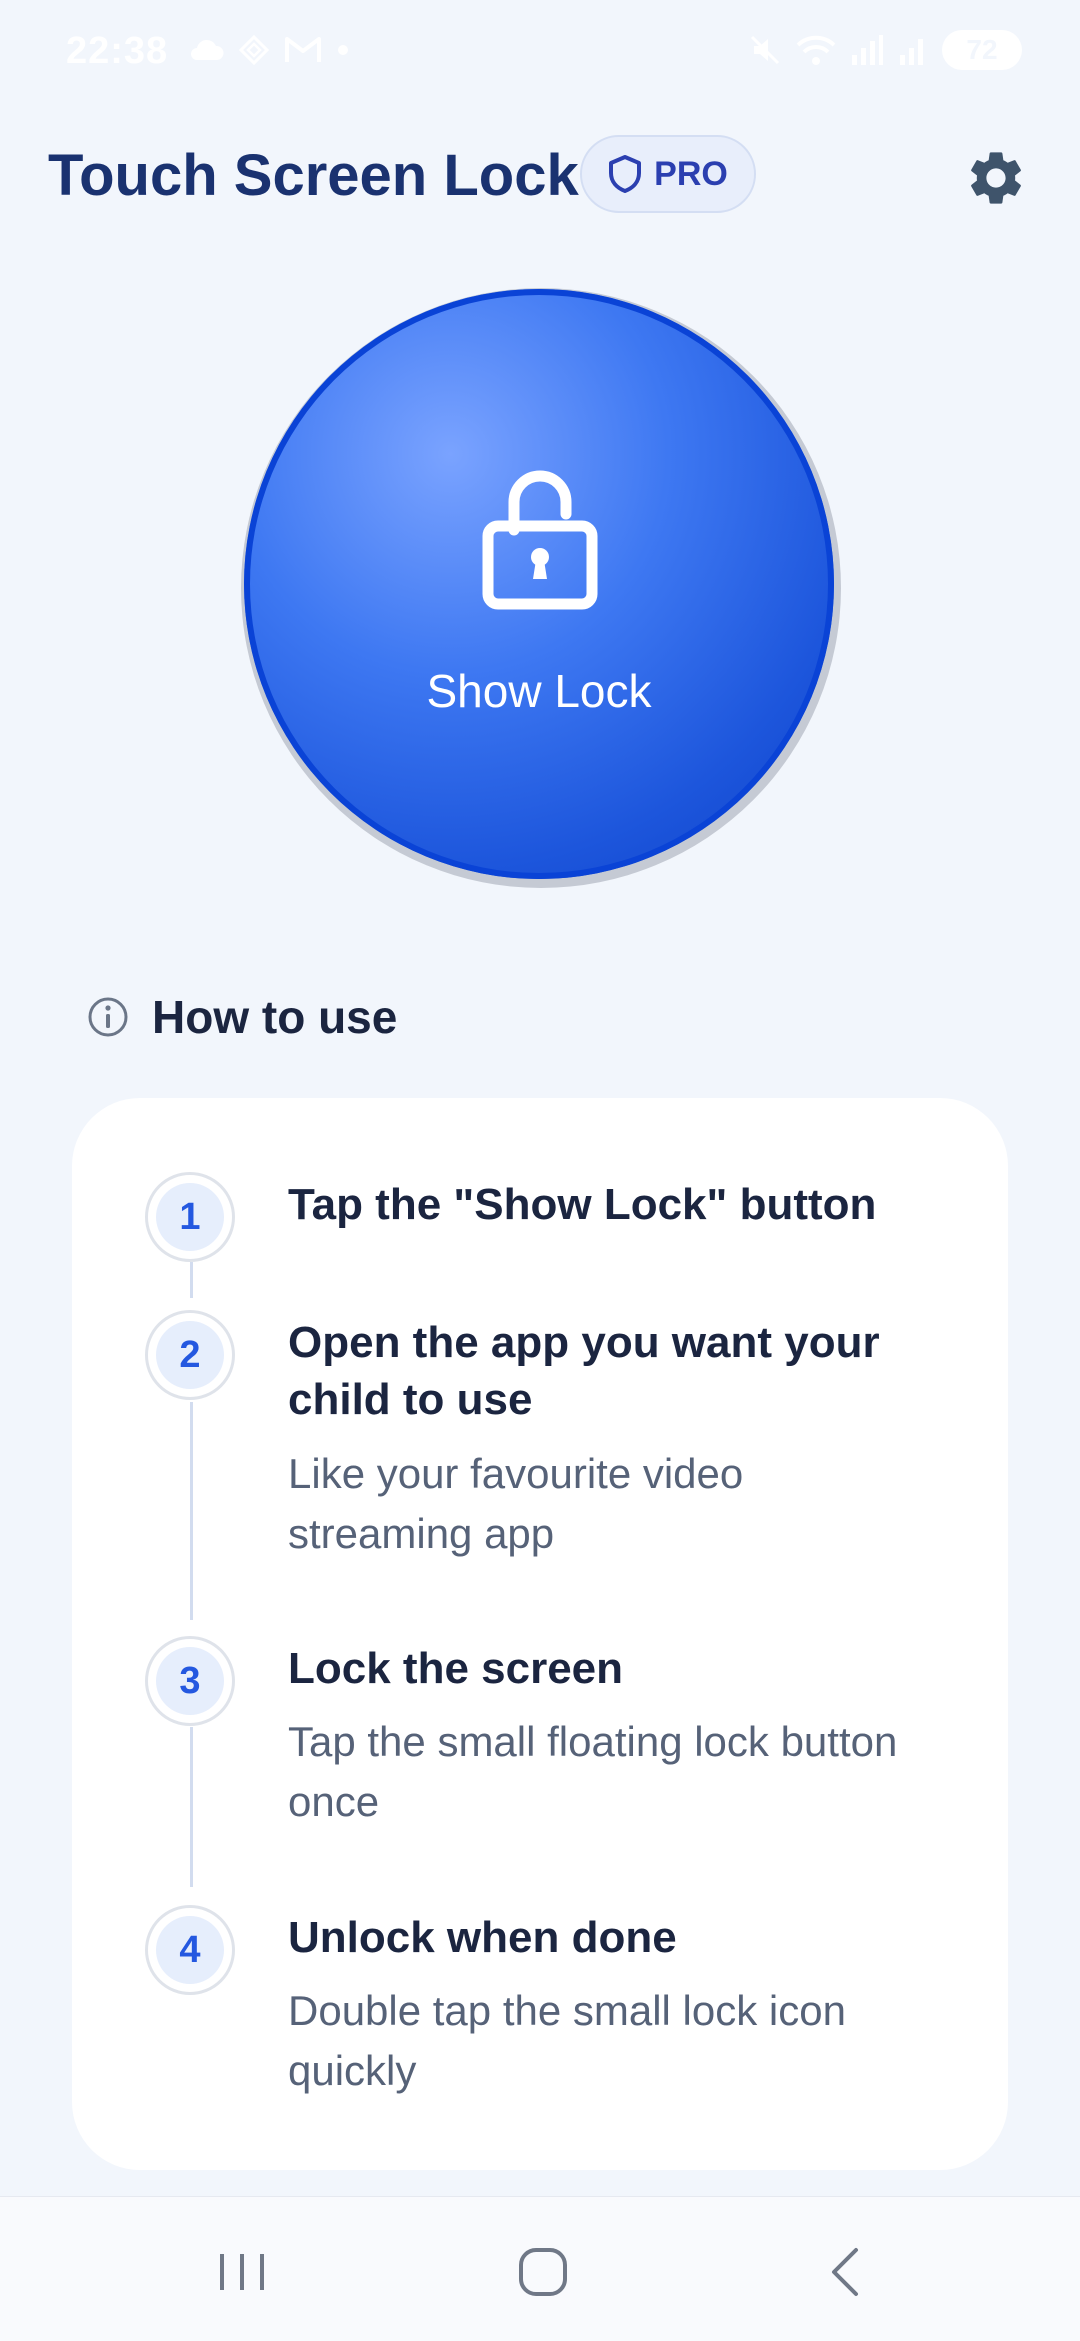  Describe the element at coordinates (456, 1668) in the screenshot. I see `step-title: Lock the screen` at that location.